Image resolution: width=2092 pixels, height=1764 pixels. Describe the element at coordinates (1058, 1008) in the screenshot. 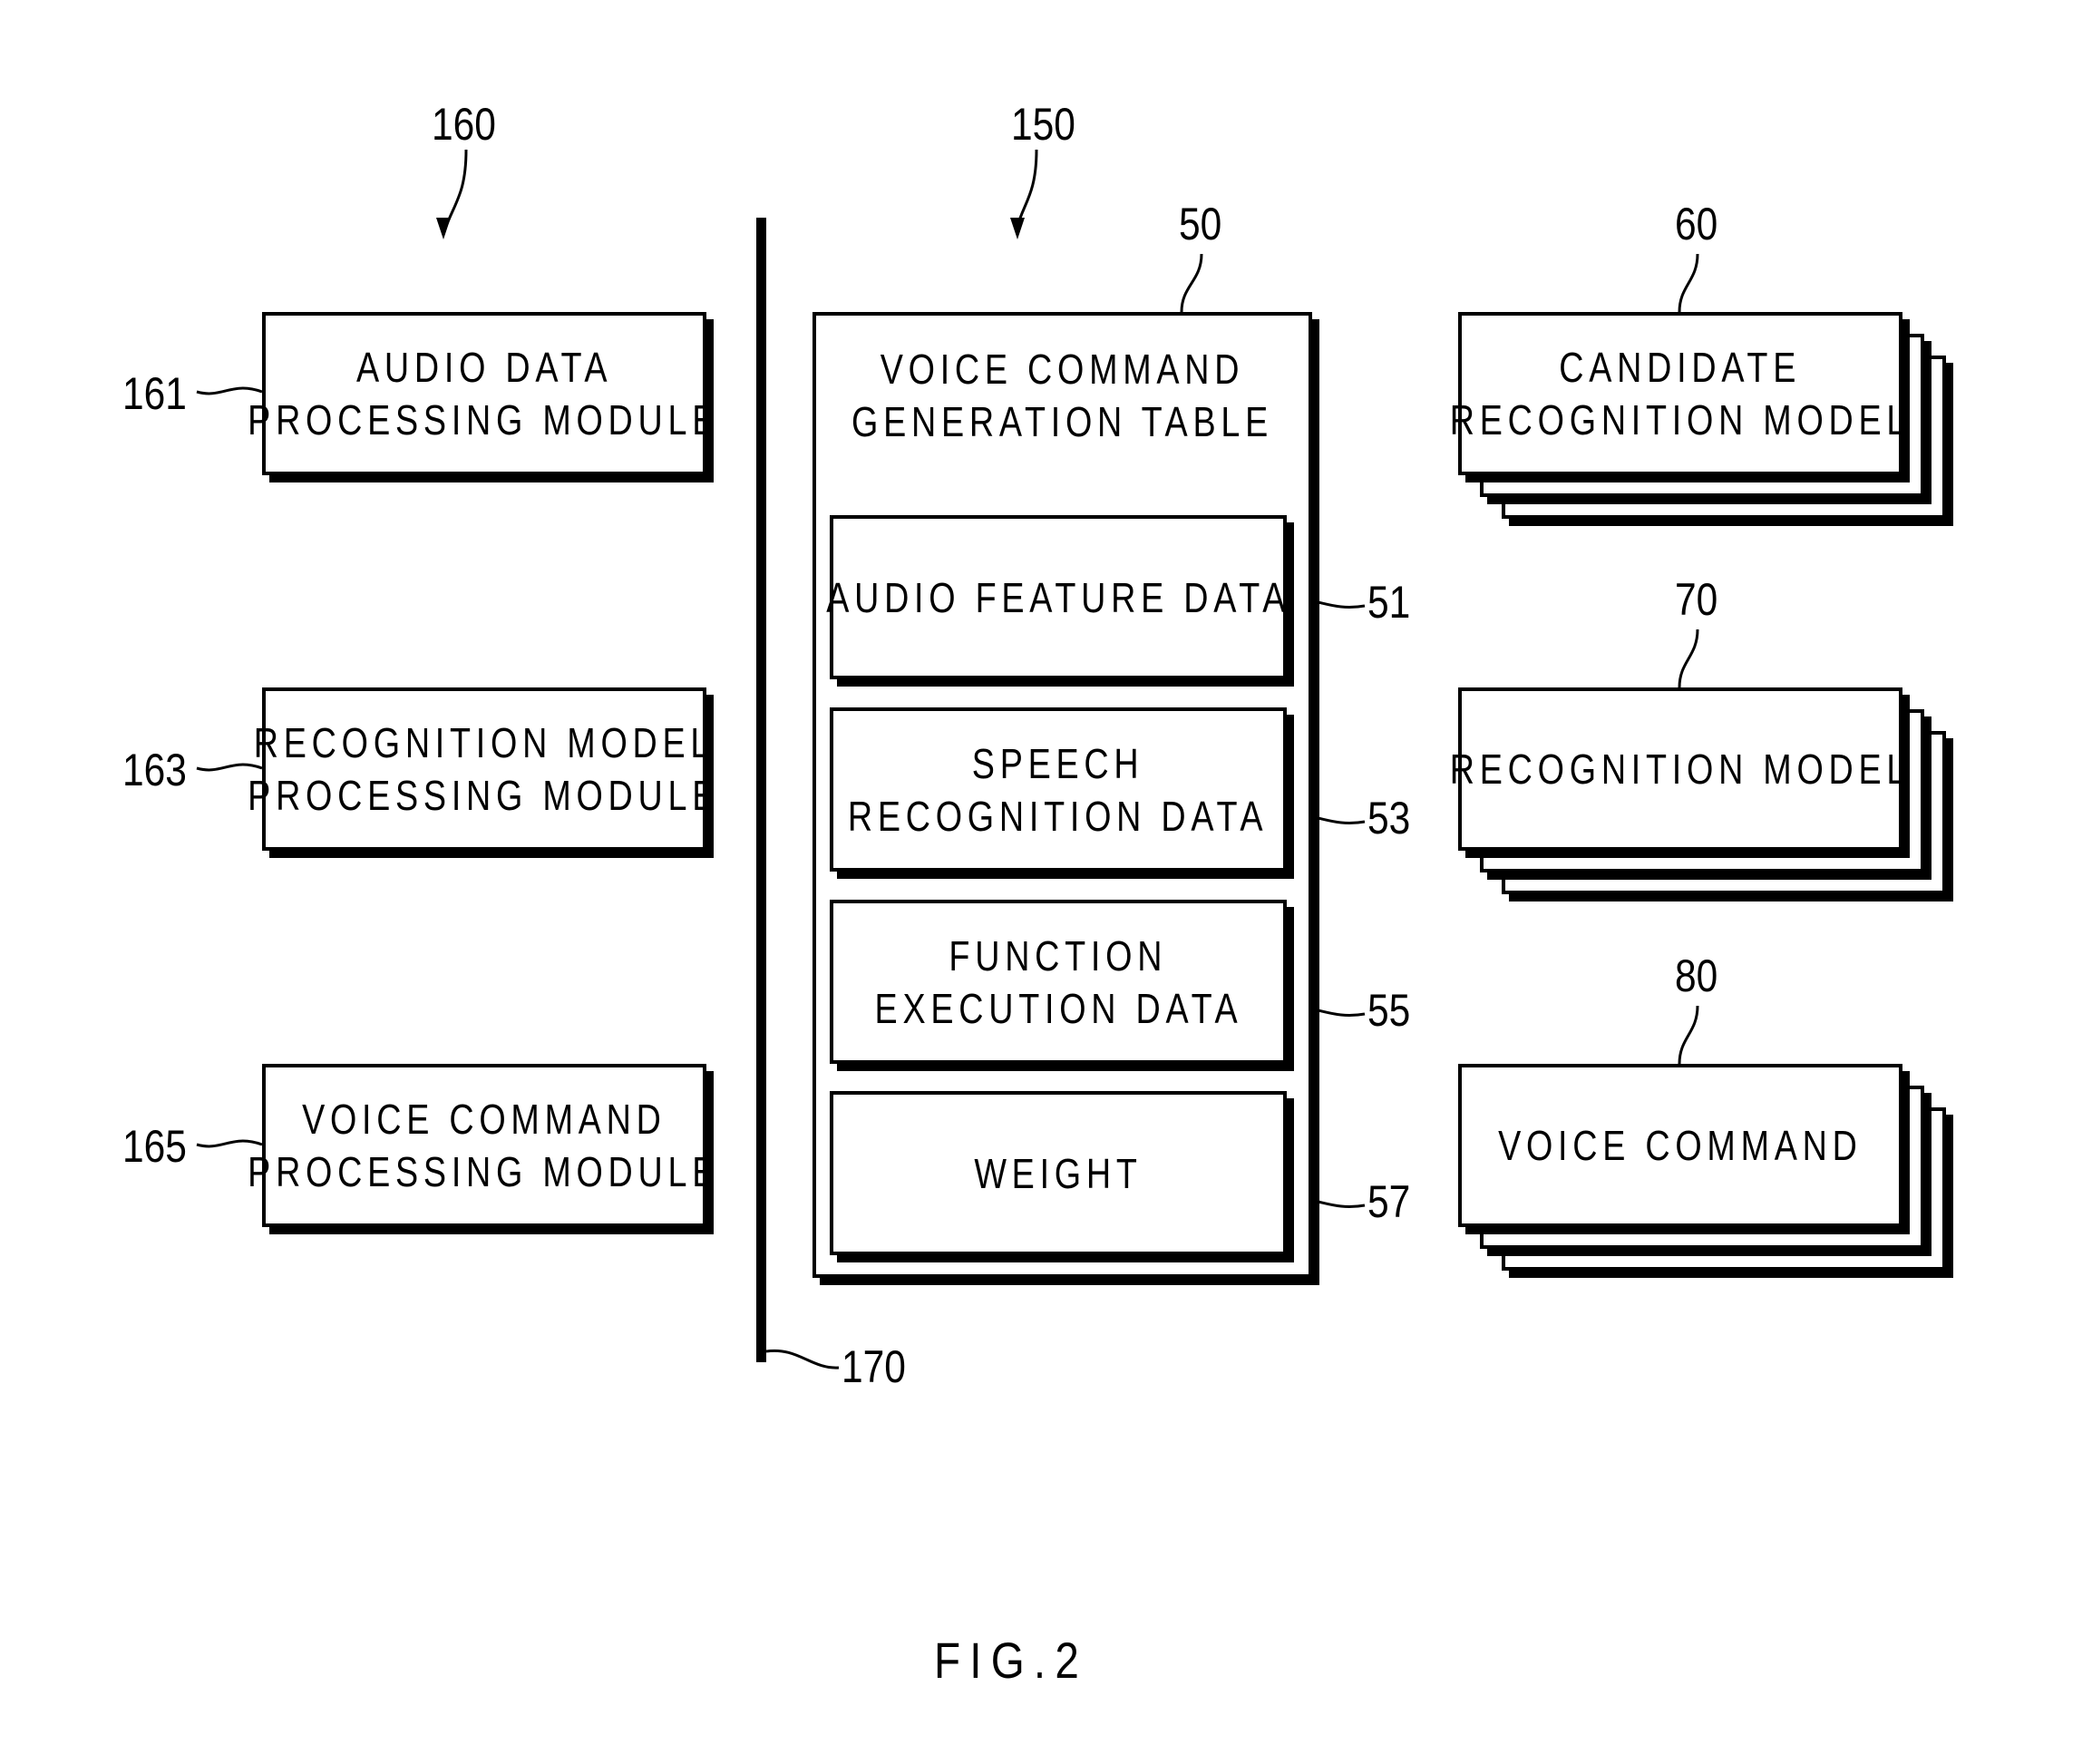

I see `field-55-line-2: EXECUTION DATA` at that location.